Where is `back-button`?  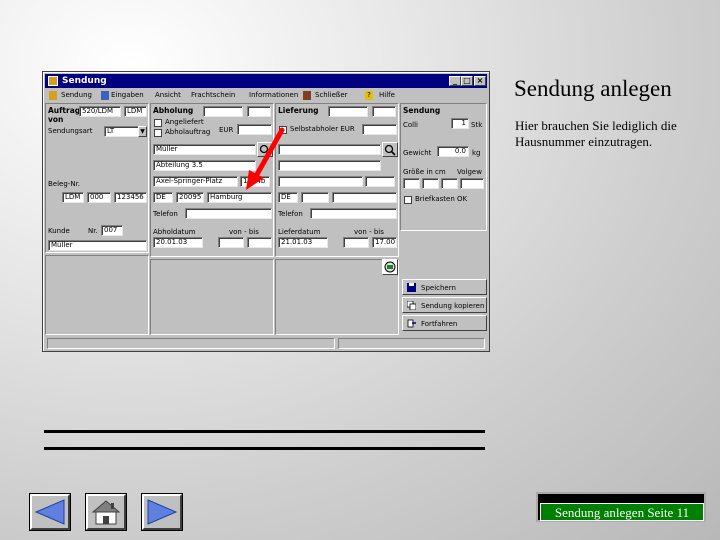
back-button is located at coordinates (50, 512).